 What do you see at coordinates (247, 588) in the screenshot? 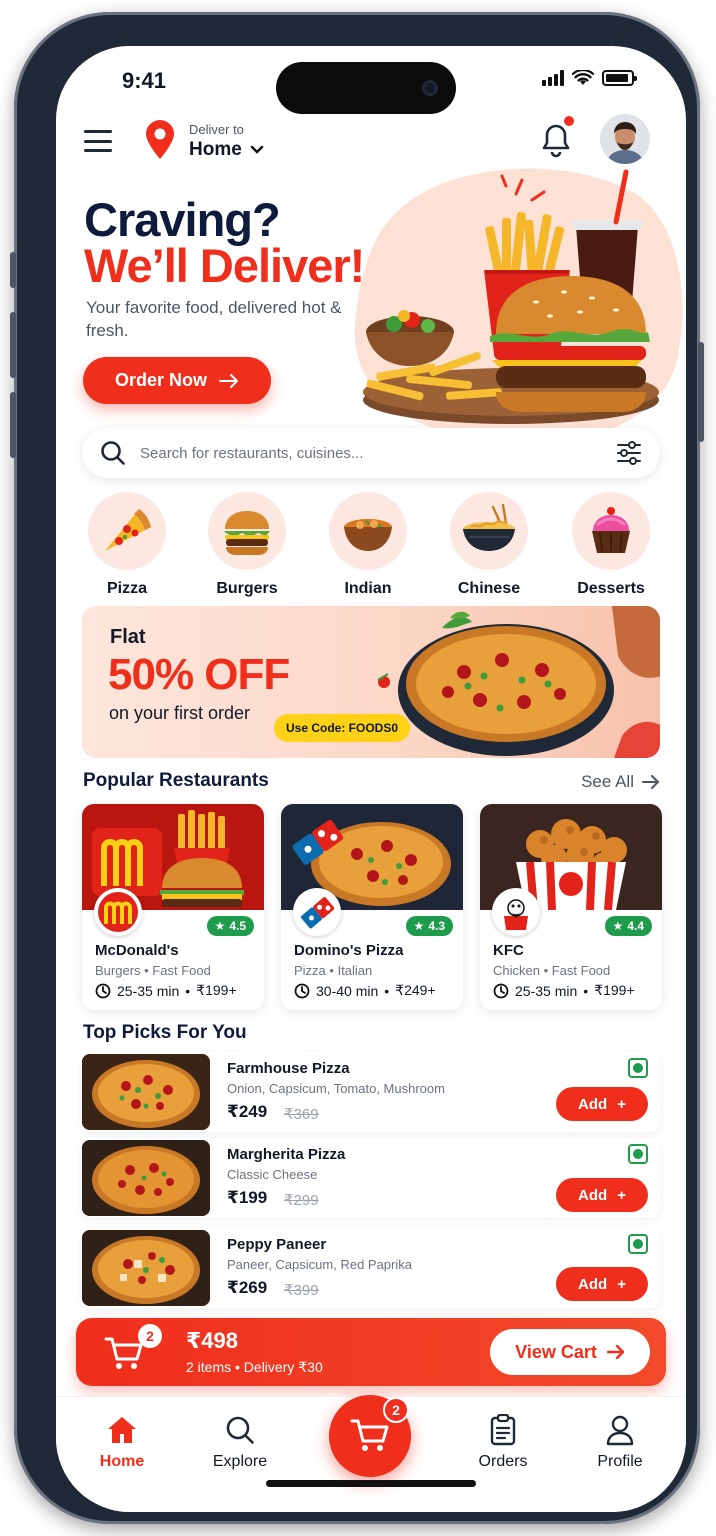
I see `category-label: Burgers` at bounding box center [247, 588].